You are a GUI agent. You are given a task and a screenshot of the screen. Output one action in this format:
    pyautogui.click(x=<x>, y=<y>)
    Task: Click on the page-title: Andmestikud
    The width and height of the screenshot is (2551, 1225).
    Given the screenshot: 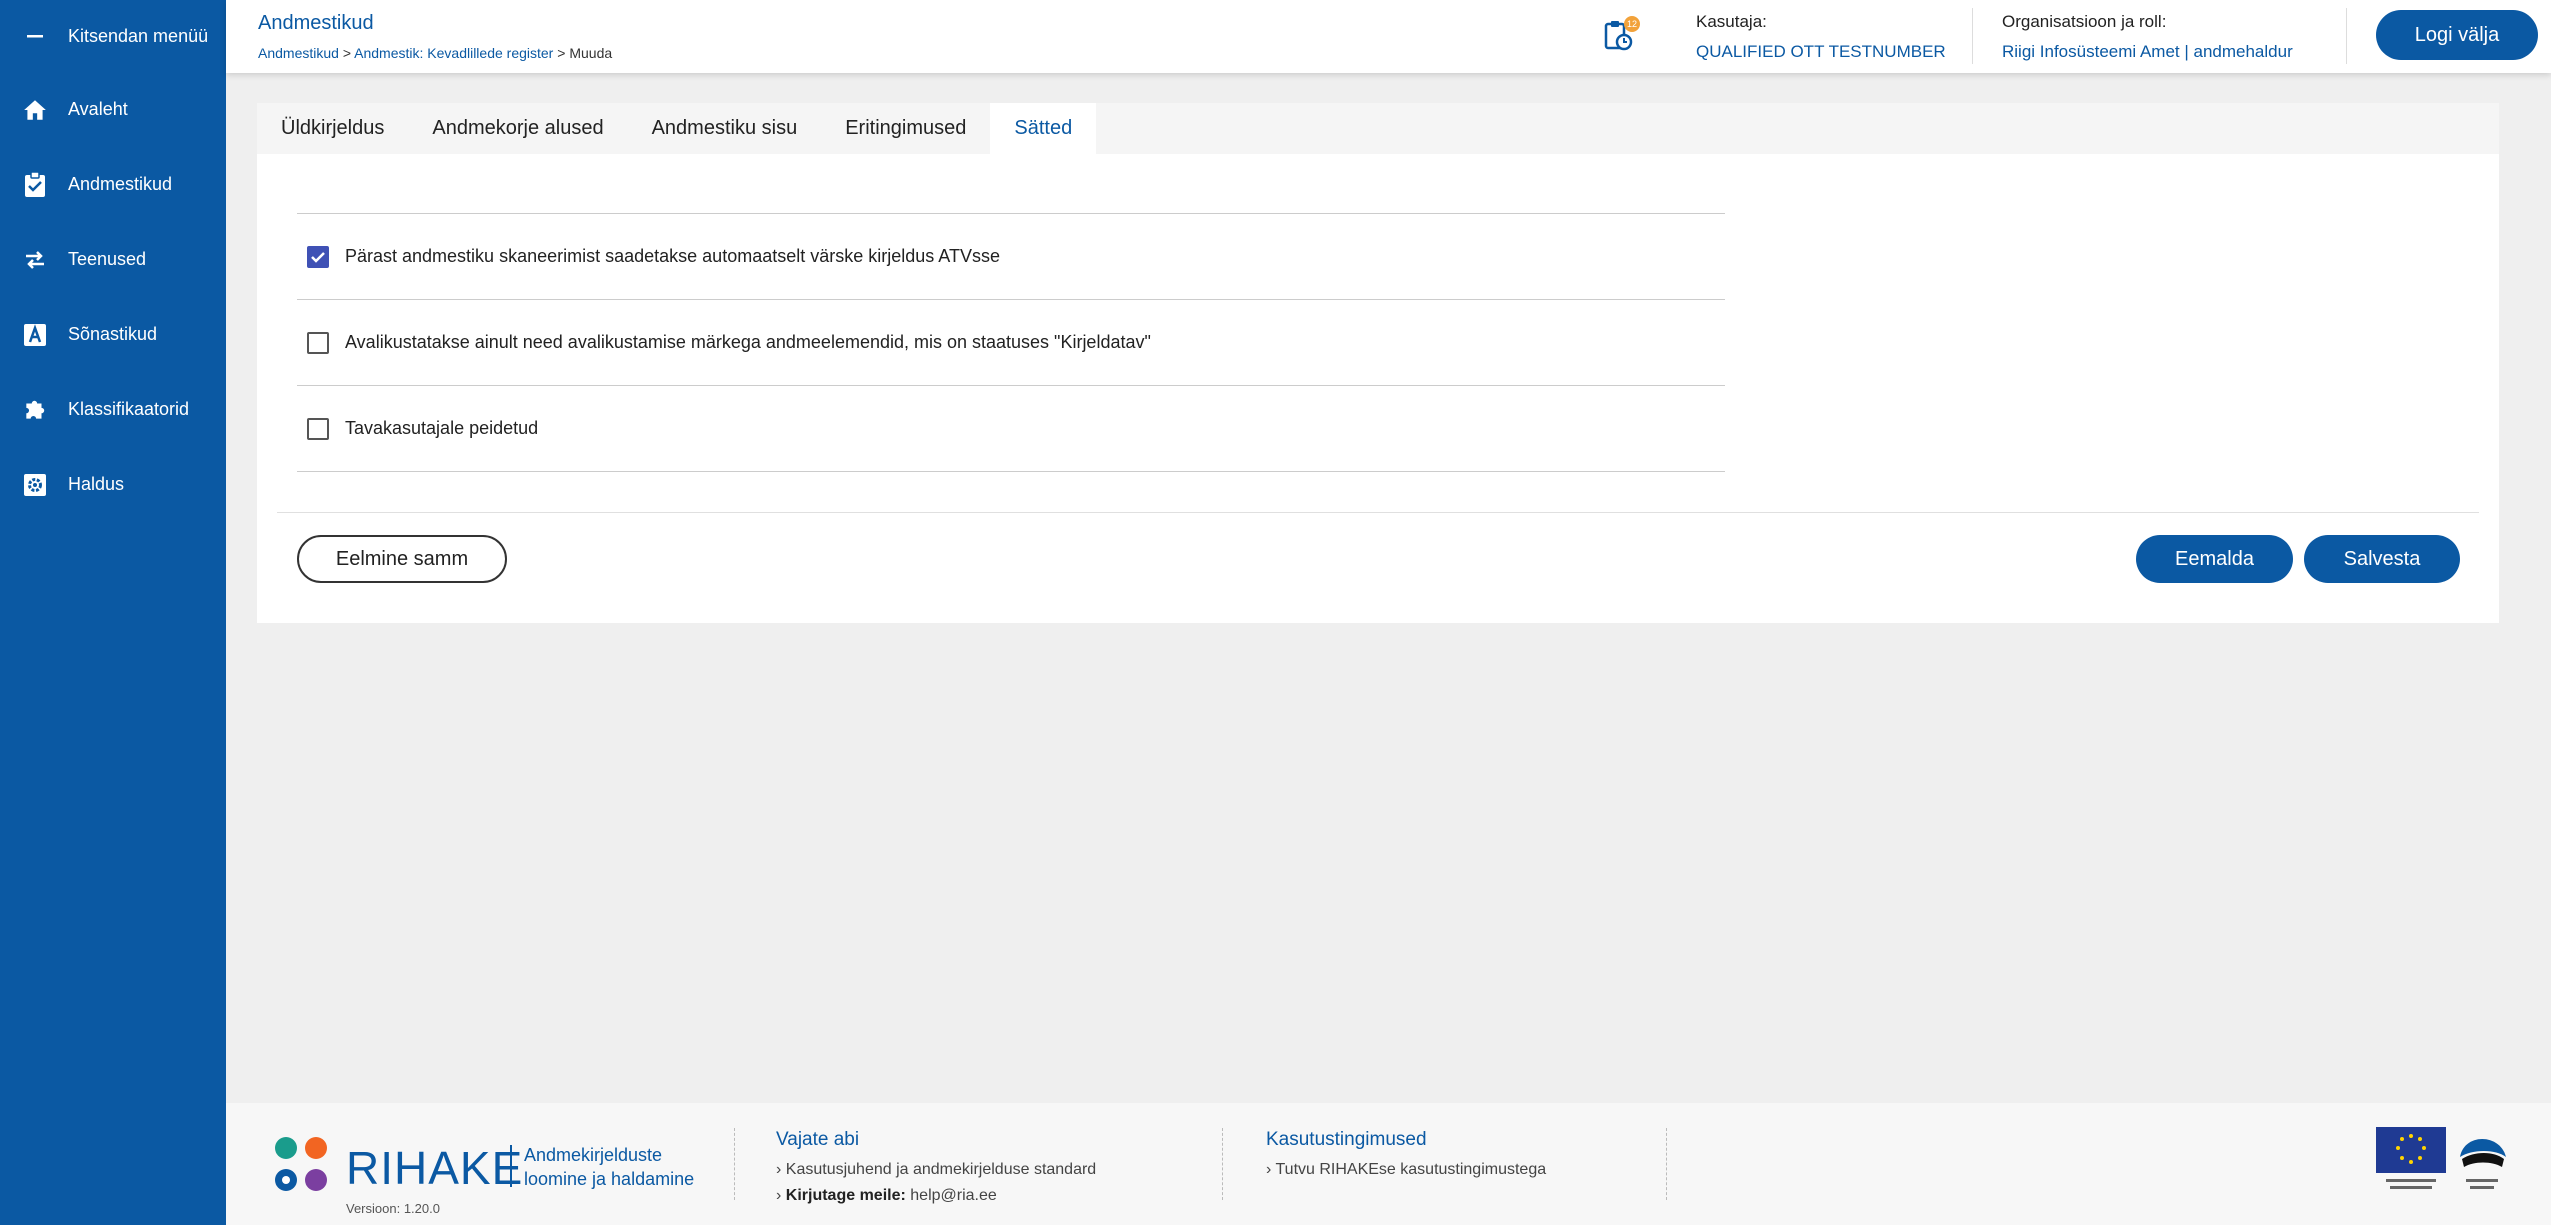 What is the action you would take?
    pyautogui.click(x=316, y=23)
    